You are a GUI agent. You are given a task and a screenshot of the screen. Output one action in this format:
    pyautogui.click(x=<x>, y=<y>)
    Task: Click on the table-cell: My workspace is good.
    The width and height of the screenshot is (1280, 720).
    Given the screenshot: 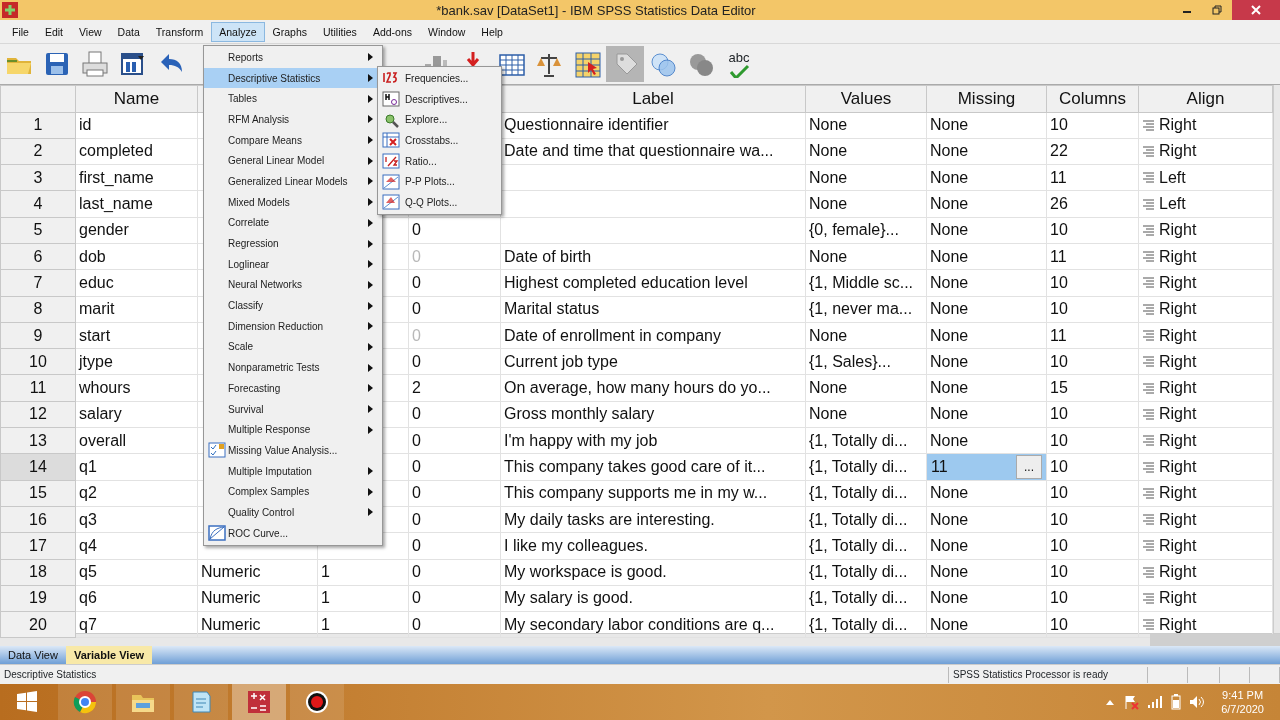 What is the action you would take?
    pyautogui.click(x=585, y=572)
    